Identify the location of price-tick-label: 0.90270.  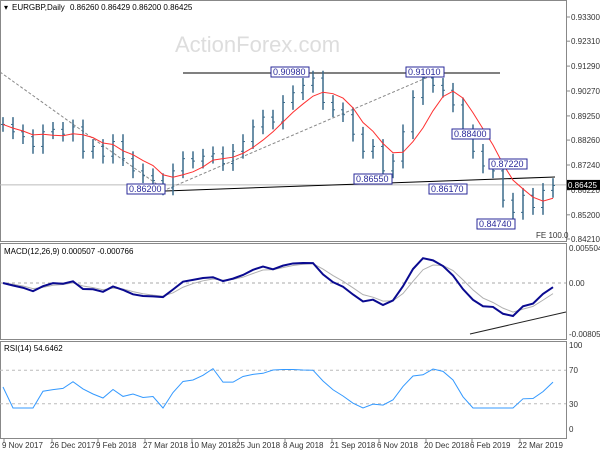
(585, 91).